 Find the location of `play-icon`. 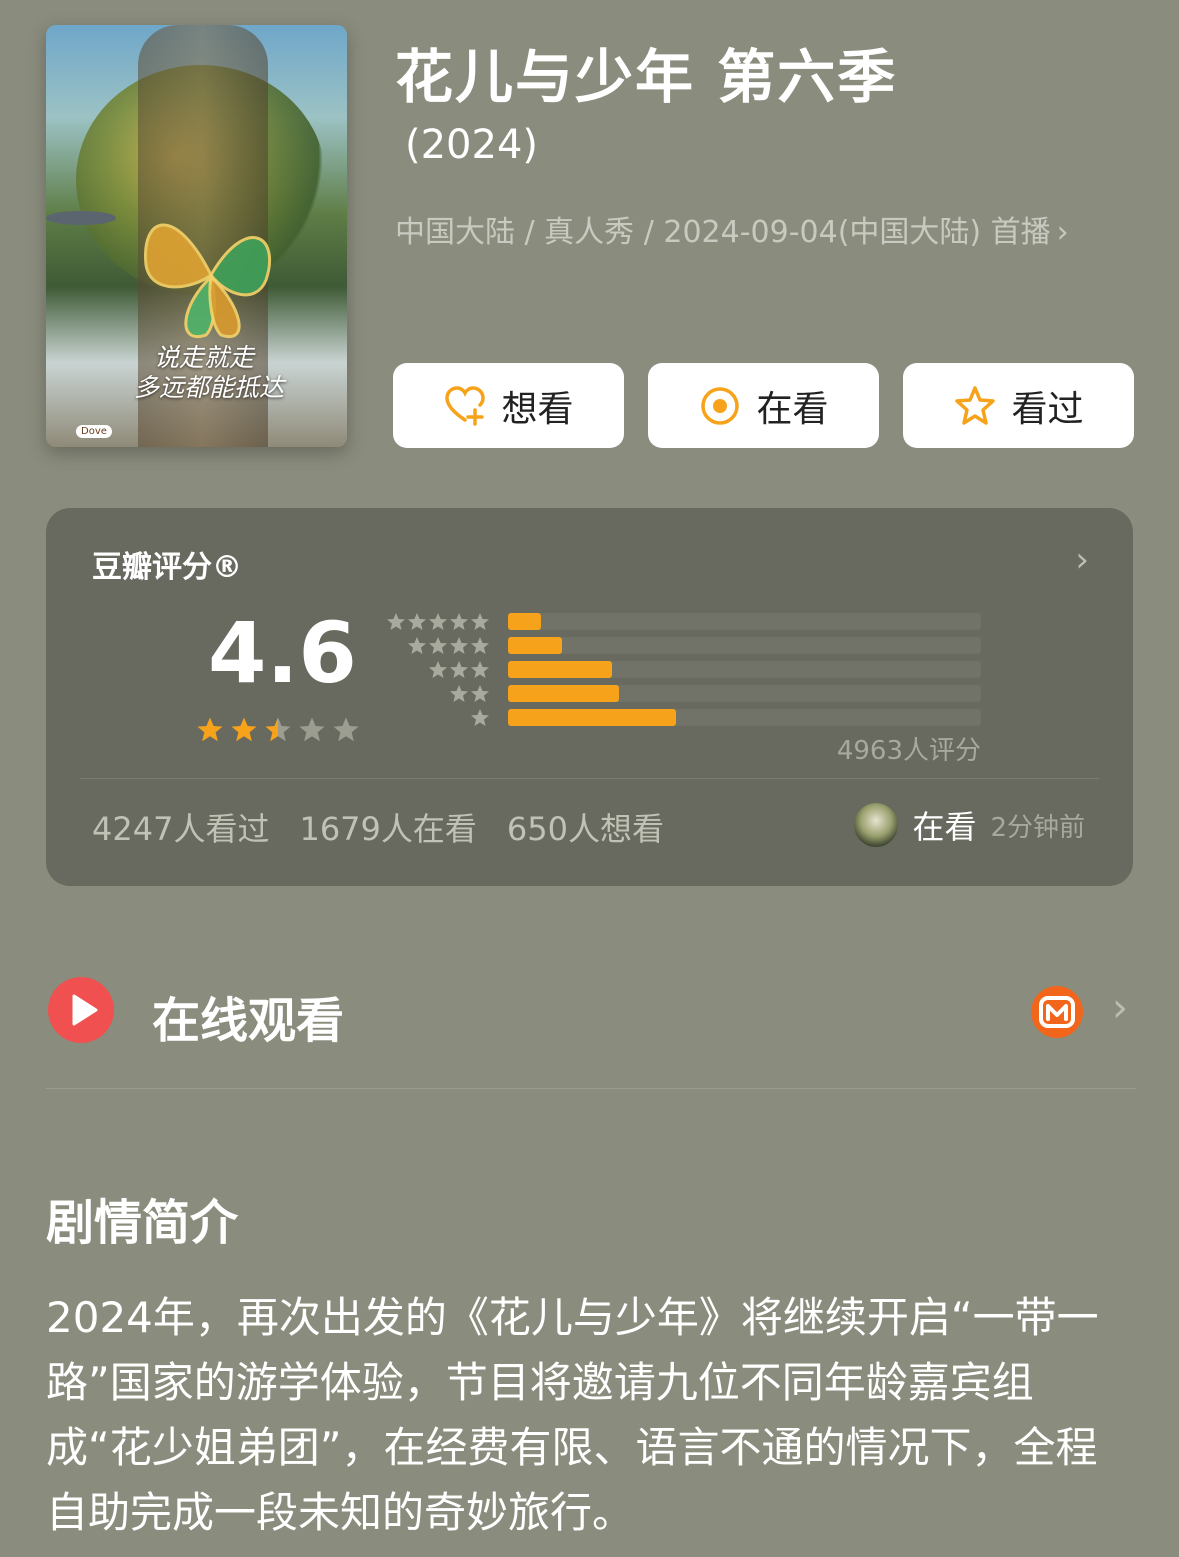

play-icon is located at coordinates (81, 1010).